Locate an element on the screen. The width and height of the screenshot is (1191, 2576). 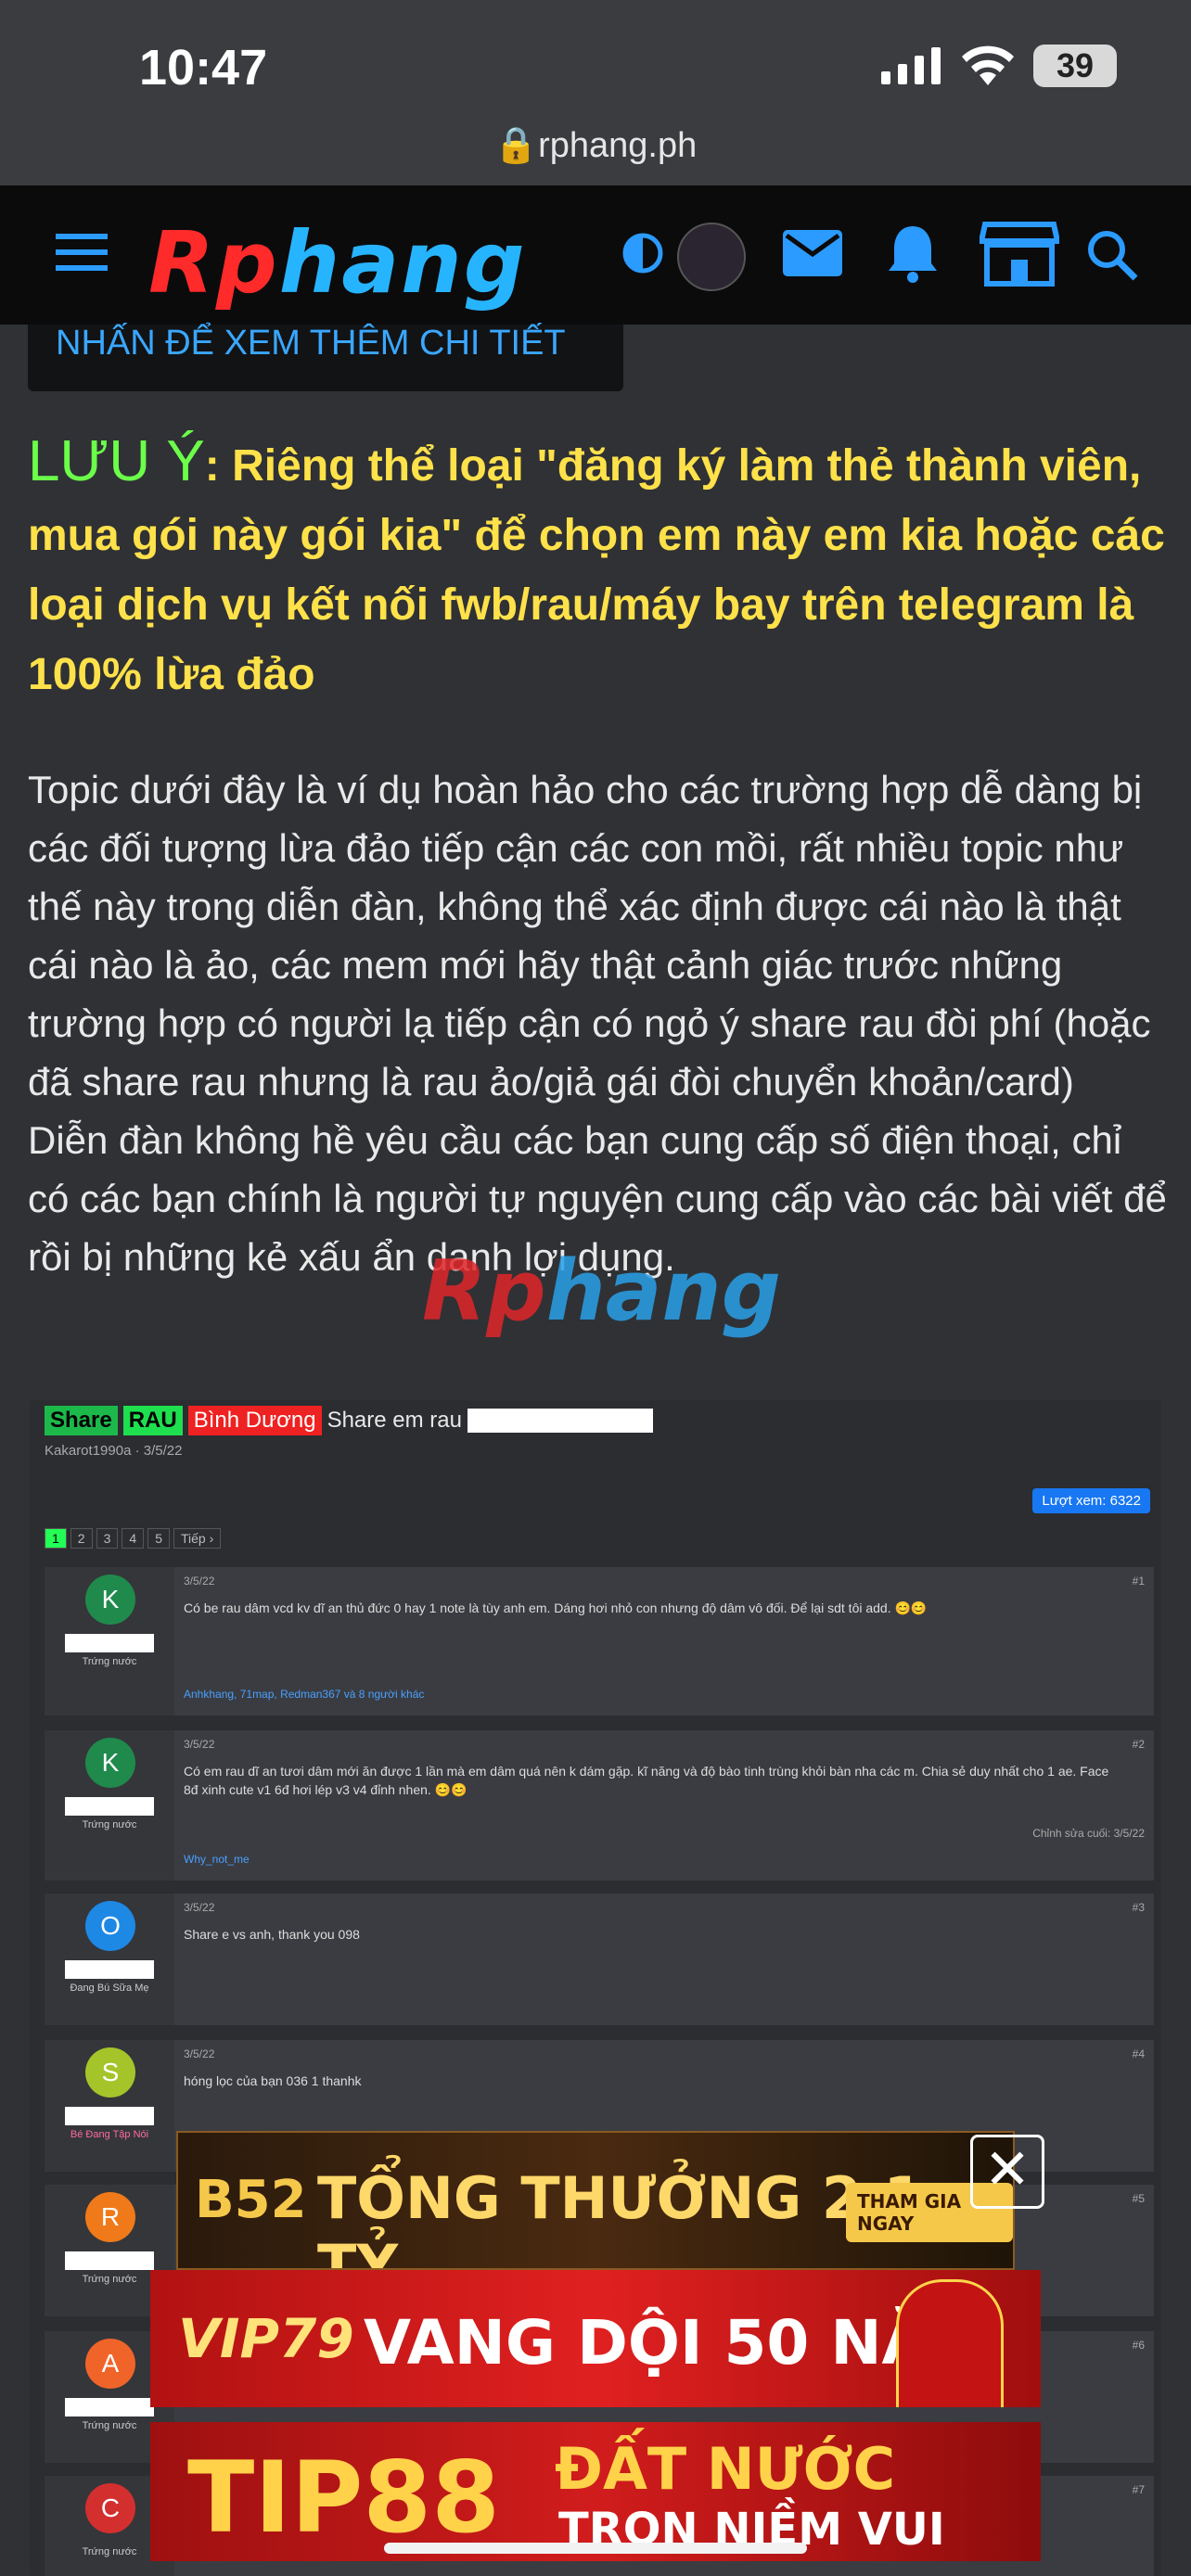
notice-label: LƯU Ý is located at coordinates (116, 461).